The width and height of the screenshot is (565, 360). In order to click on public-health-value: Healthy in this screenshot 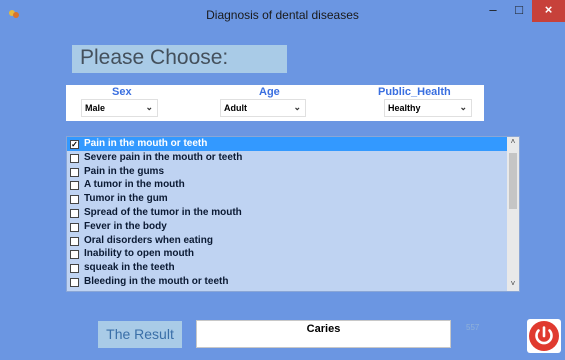, I will do `click(404, 108)`.